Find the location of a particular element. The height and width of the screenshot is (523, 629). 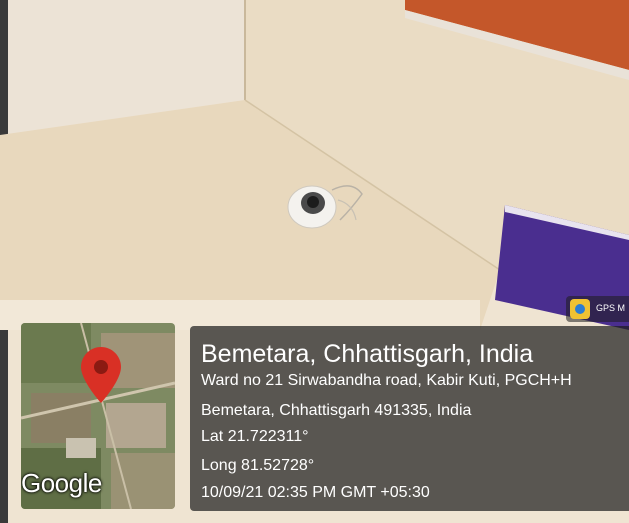

google-logo: Google is located at coordinates (61, 483).